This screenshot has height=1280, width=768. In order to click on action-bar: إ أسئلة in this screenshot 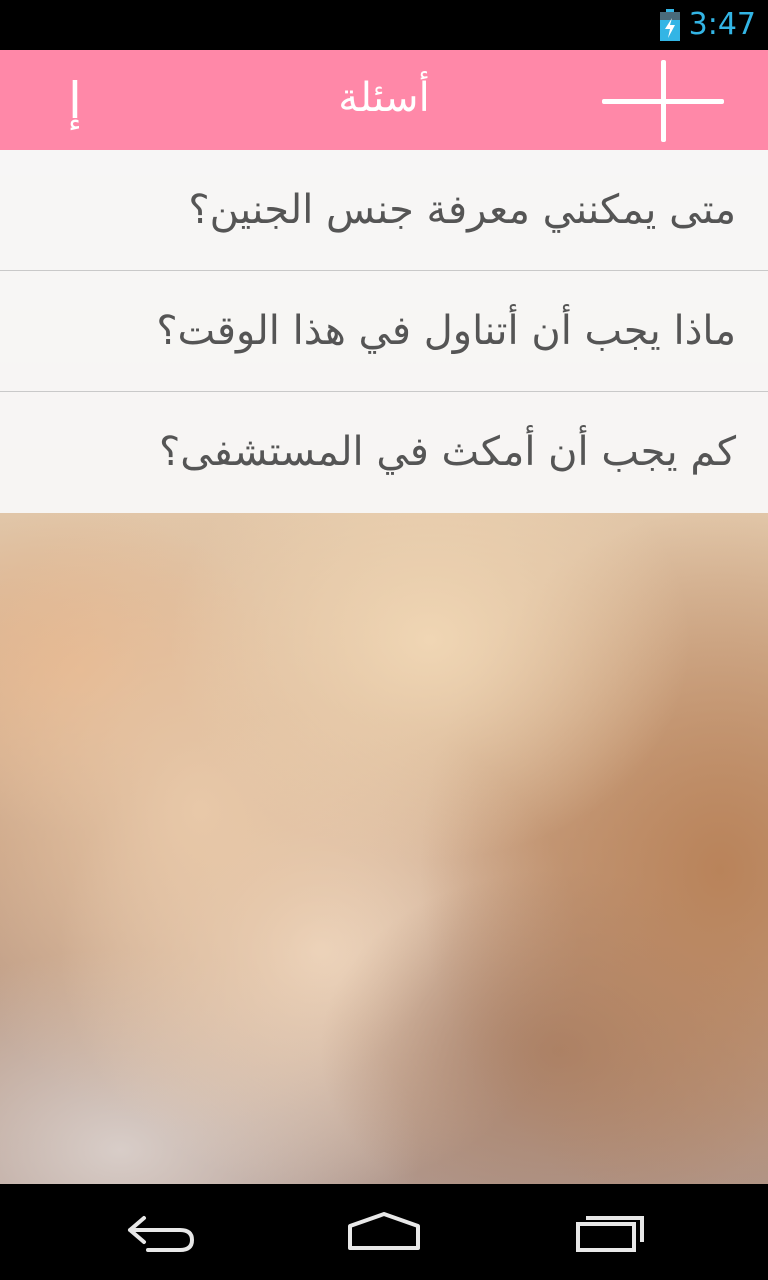, I will do `click(384, 100)`.